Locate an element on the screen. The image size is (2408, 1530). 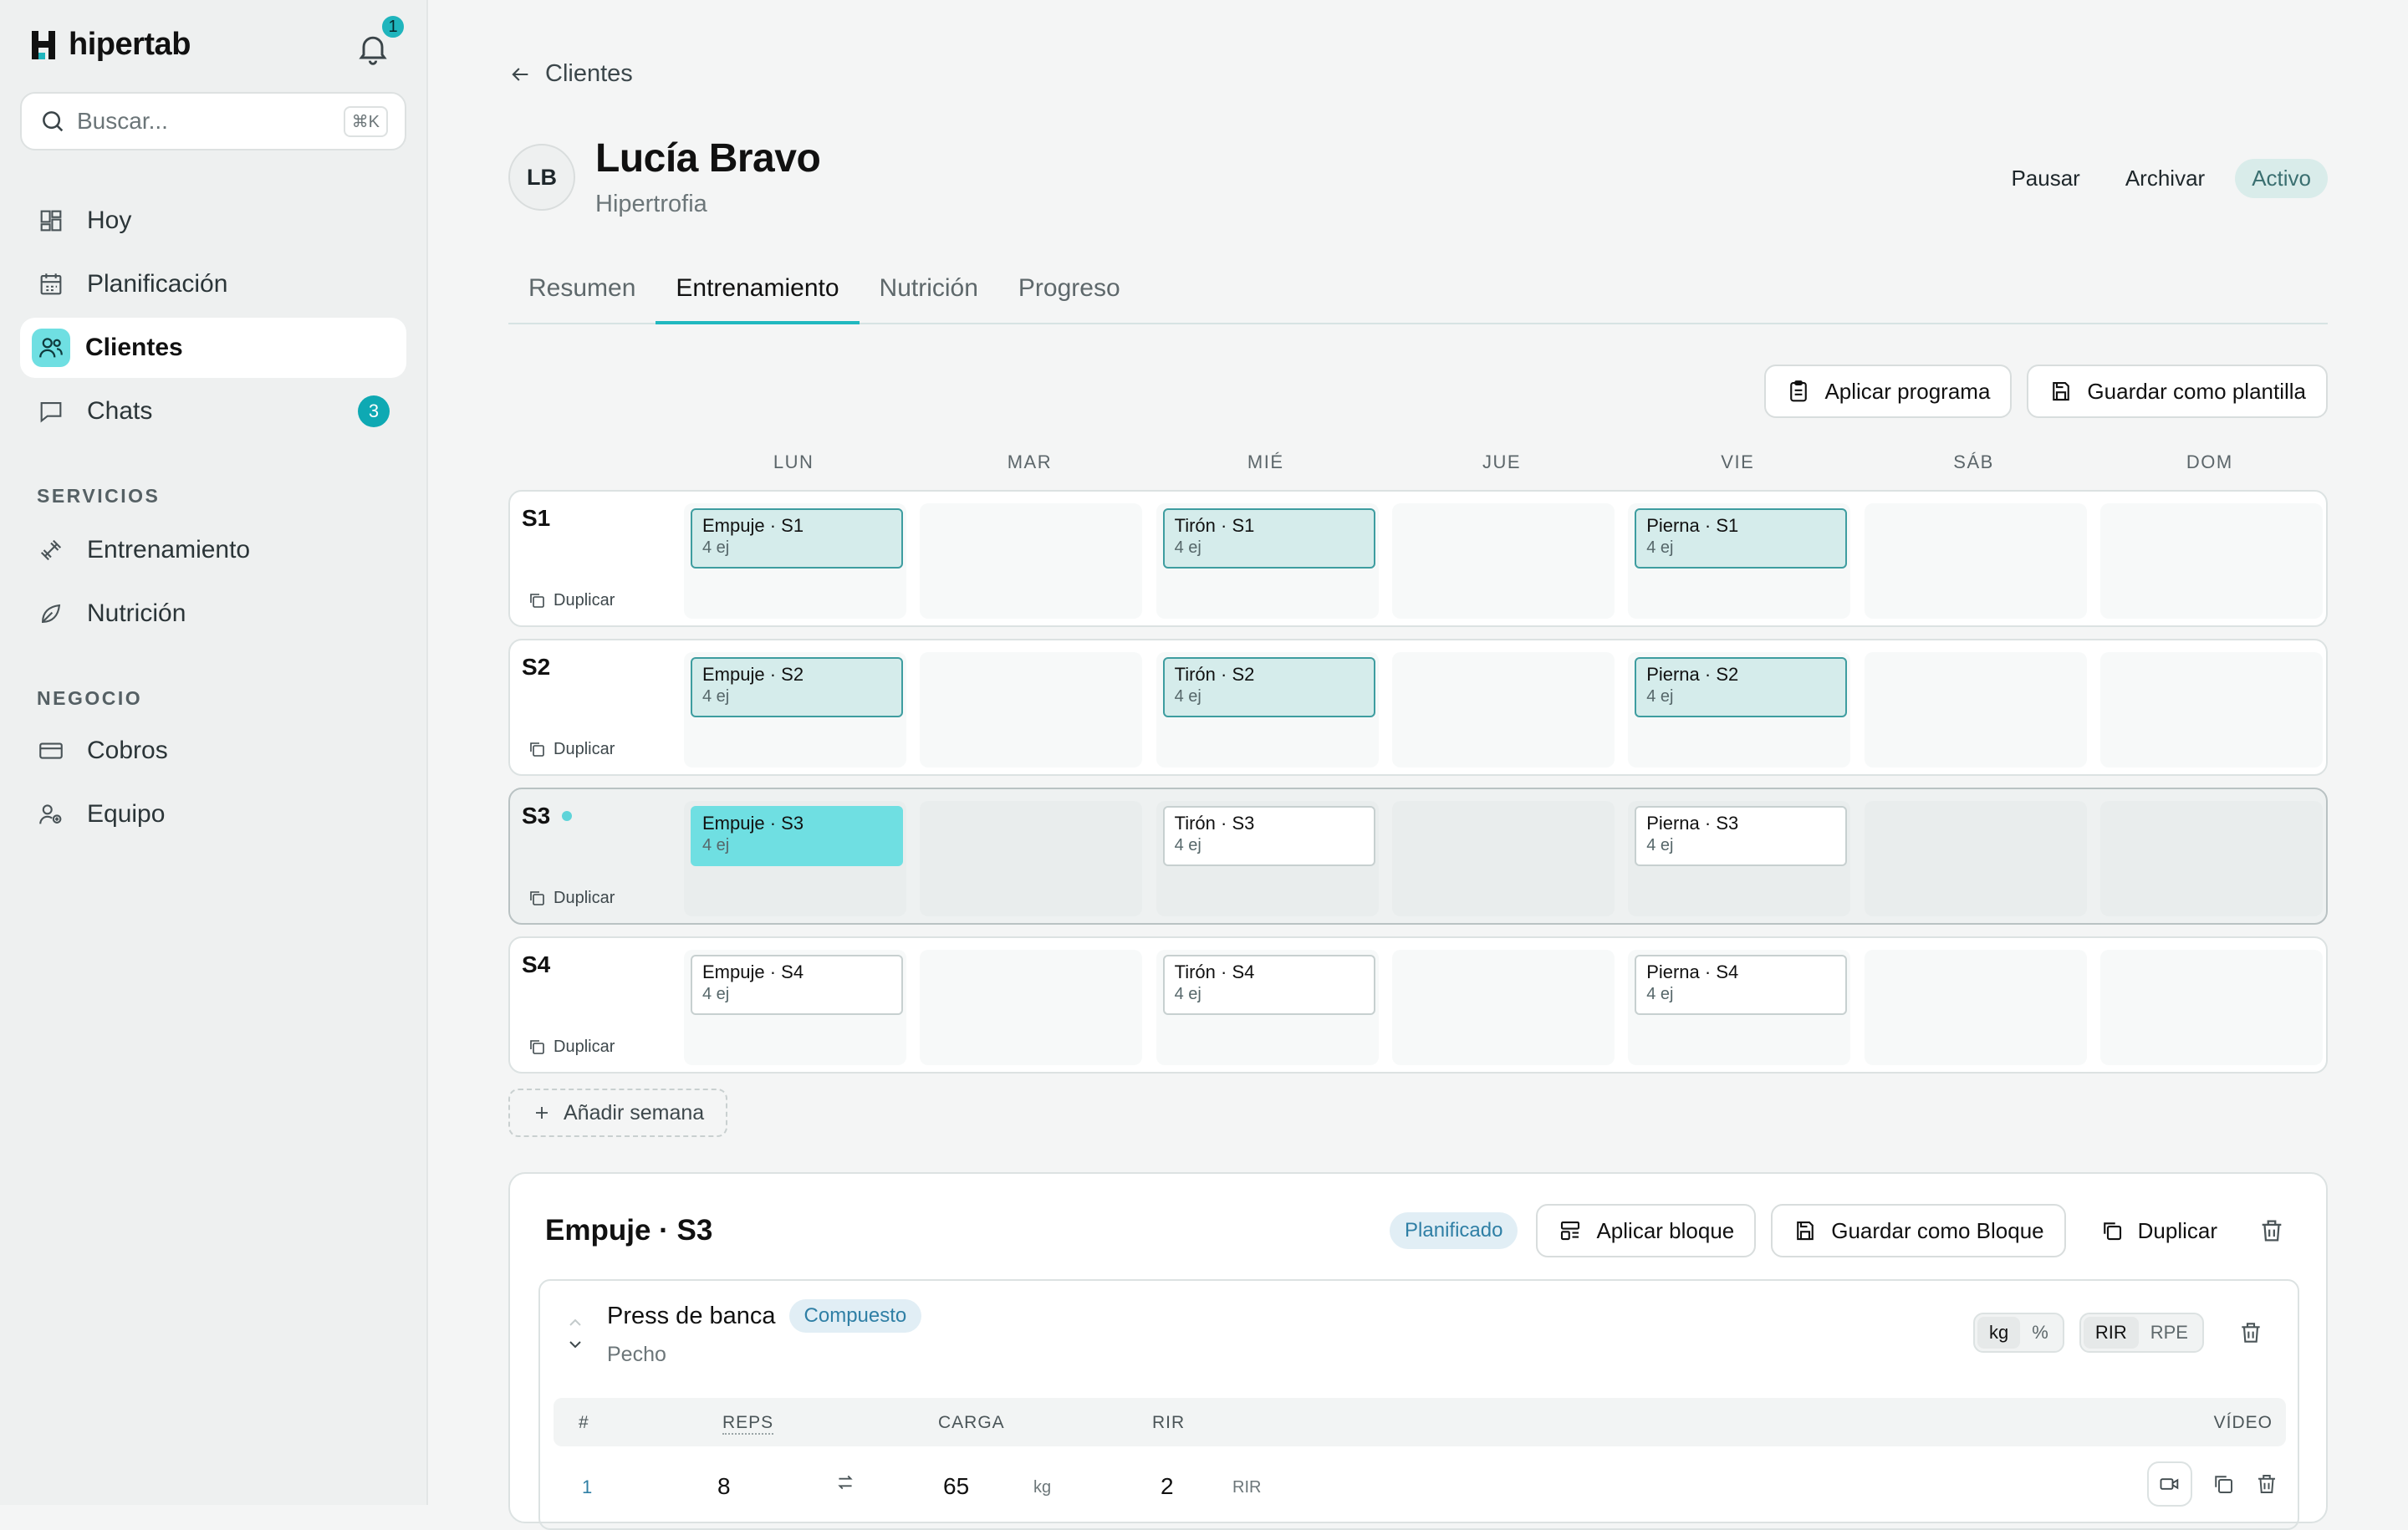
day-cell: Pierna · S2 4 ej is located at coordinates (1739, 710).